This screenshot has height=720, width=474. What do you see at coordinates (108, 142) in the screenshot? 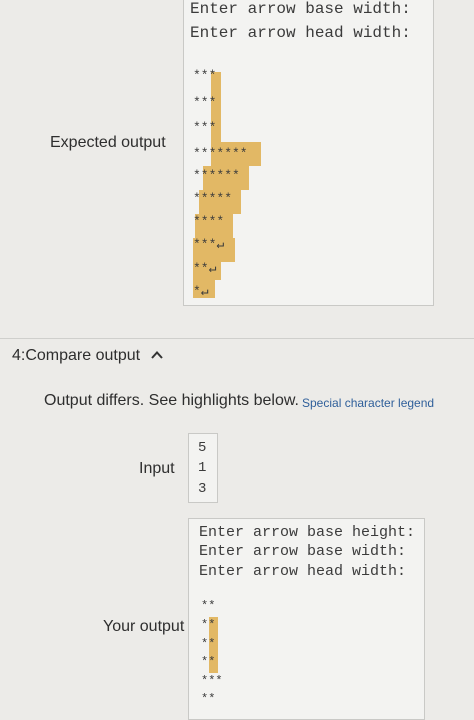
I see `expected-output-label: Expected output` at bounding box center [108, 142].